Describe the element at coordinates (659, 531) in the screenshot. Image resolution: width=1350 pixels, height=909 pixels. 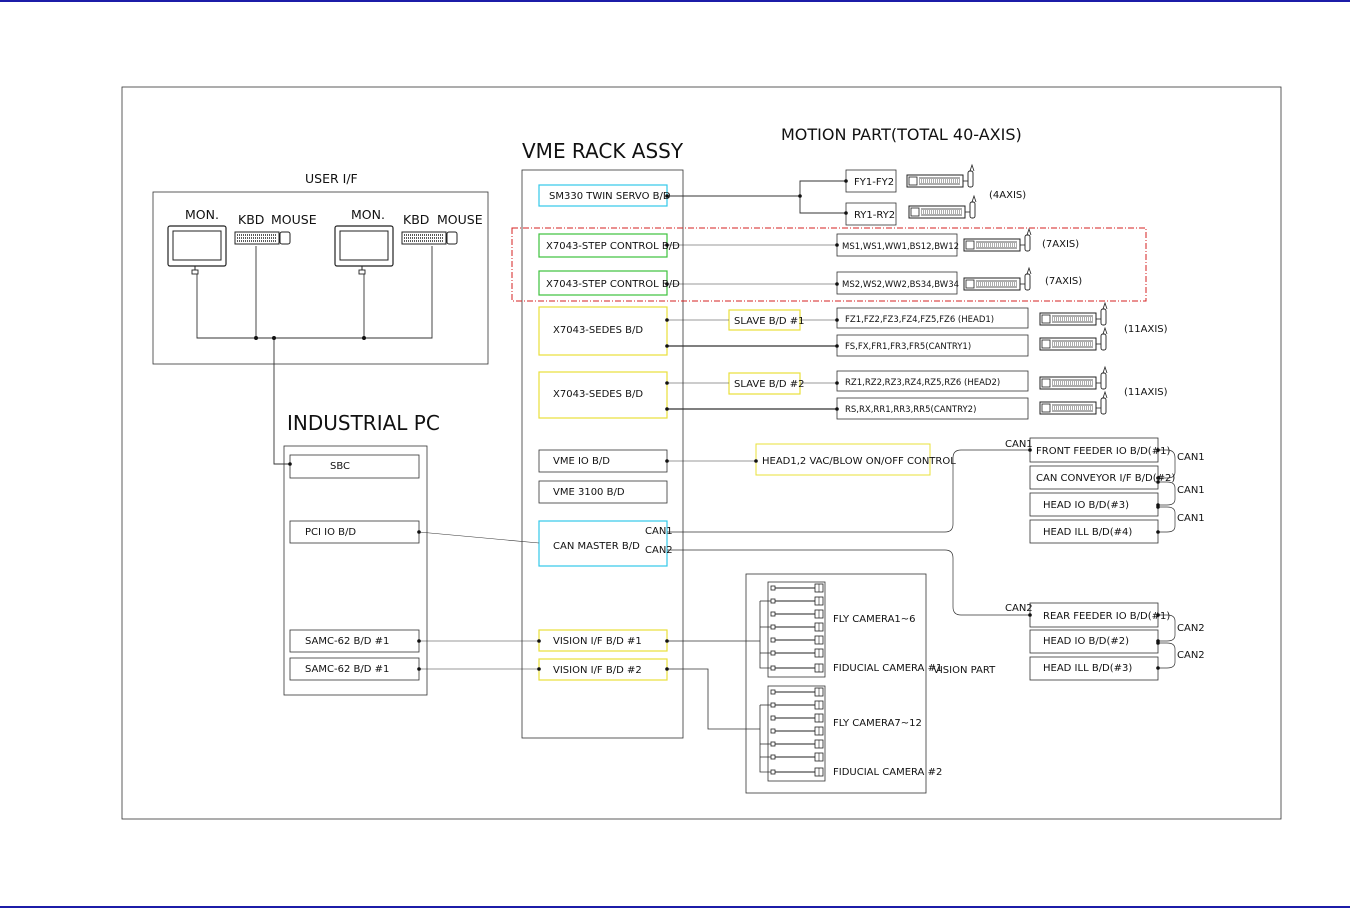
I see `can1-port-label: CAN1` at that location.